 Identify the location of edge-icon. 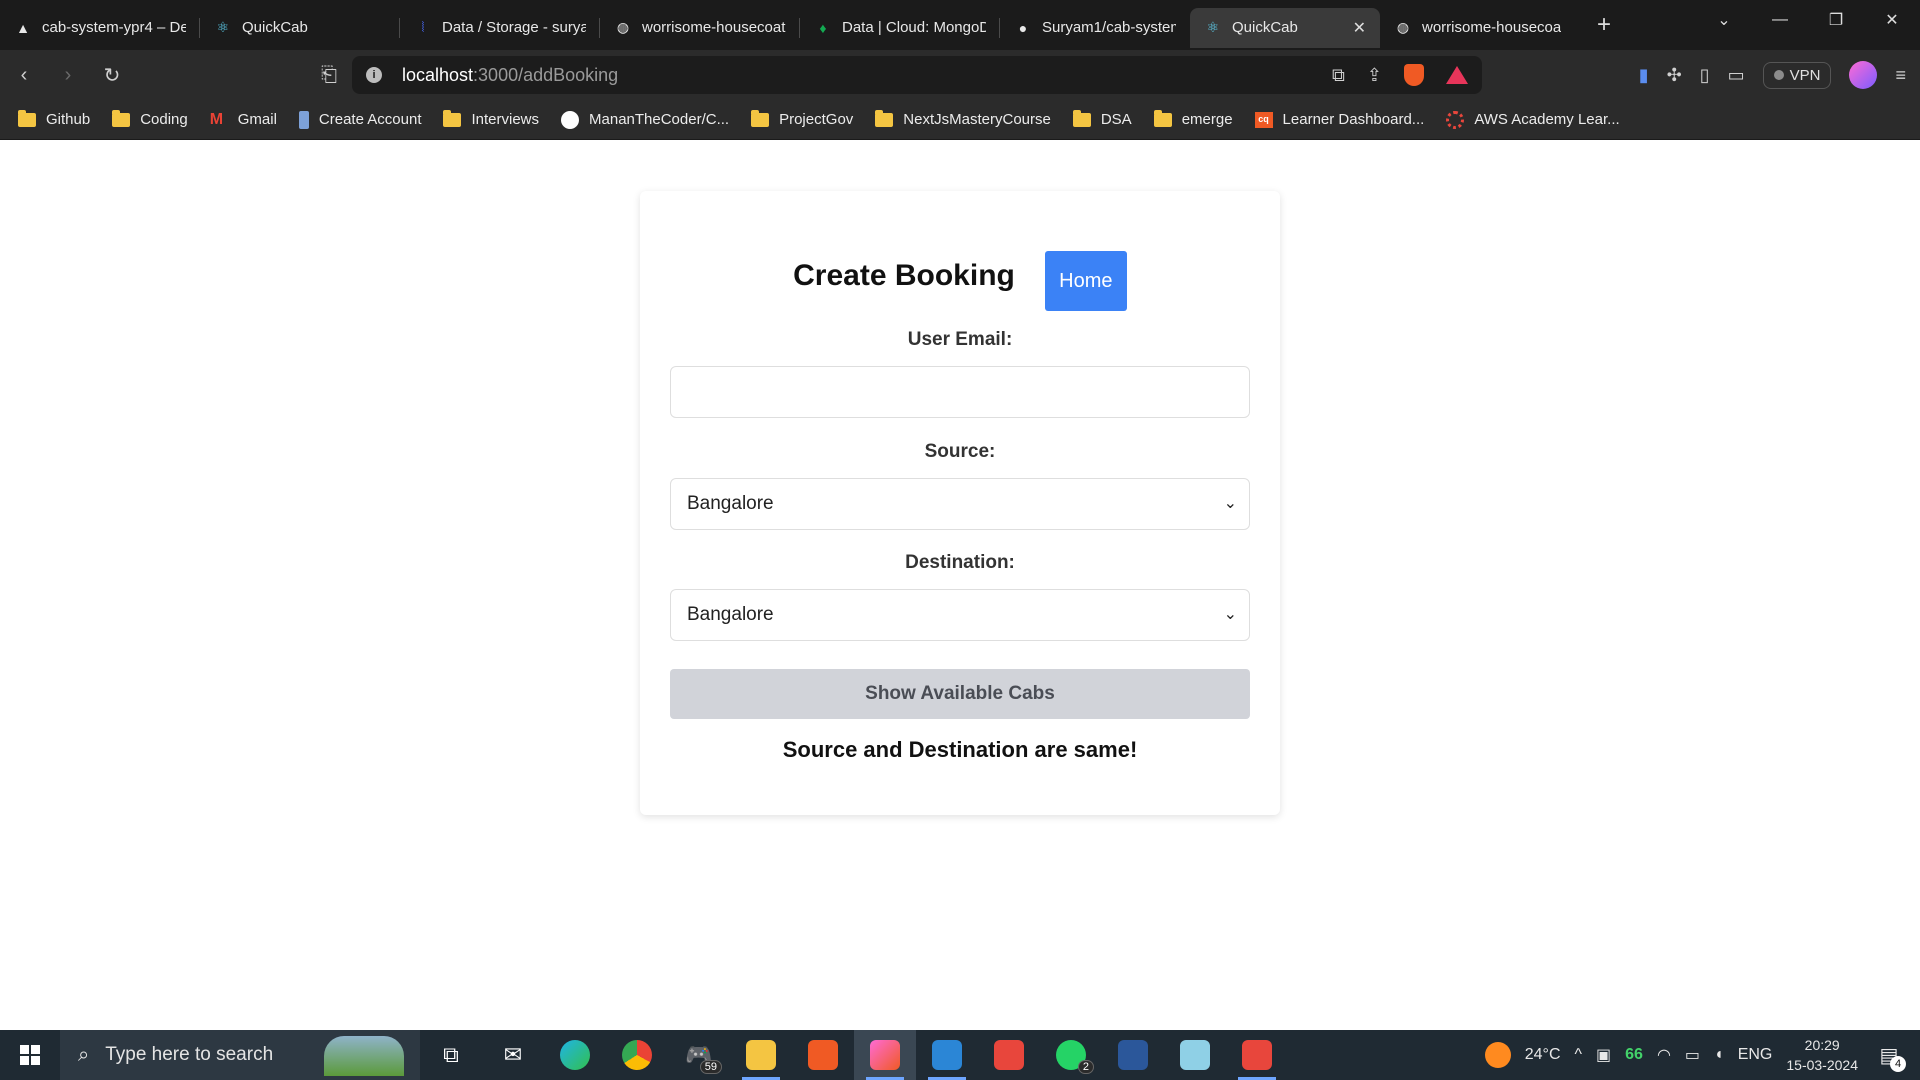
(575, 1055).